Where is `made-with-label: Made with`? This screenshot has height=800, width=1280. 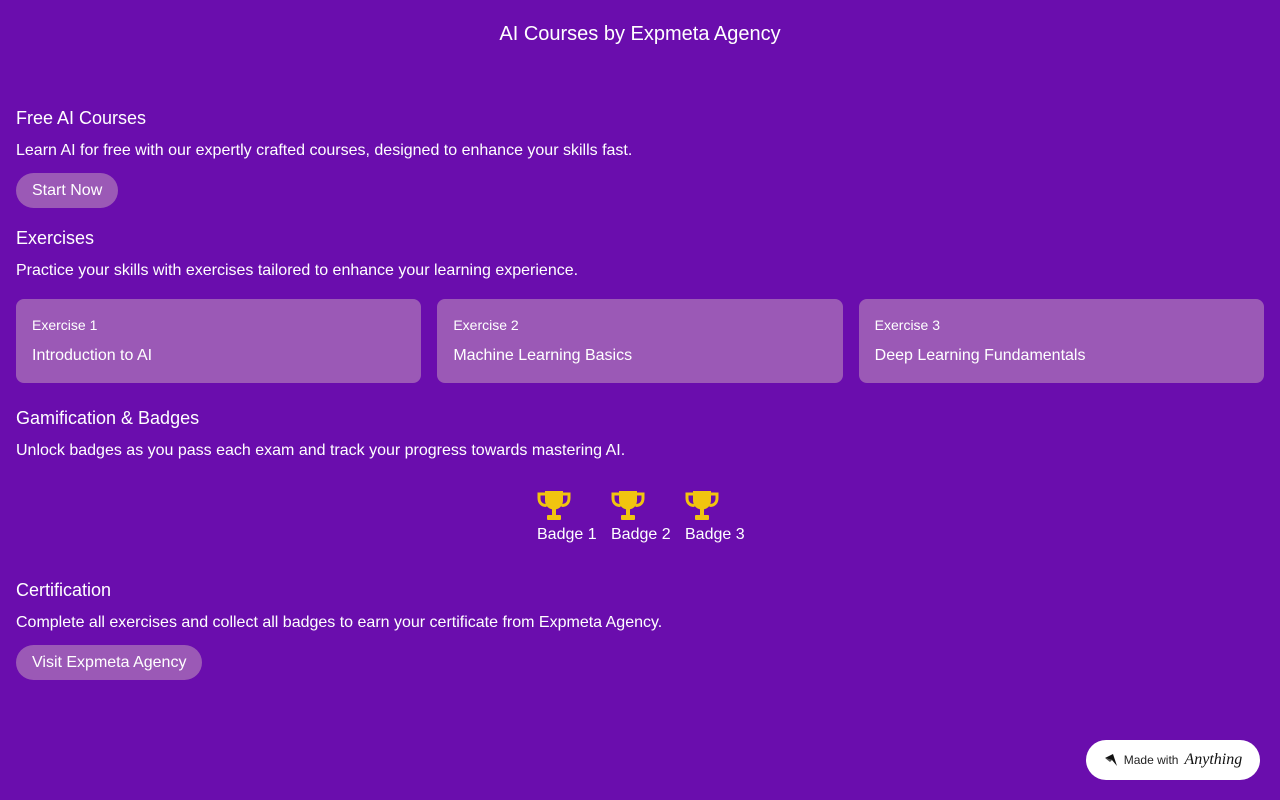
made-with-label: Made with is located at coordinates (1151, 760).